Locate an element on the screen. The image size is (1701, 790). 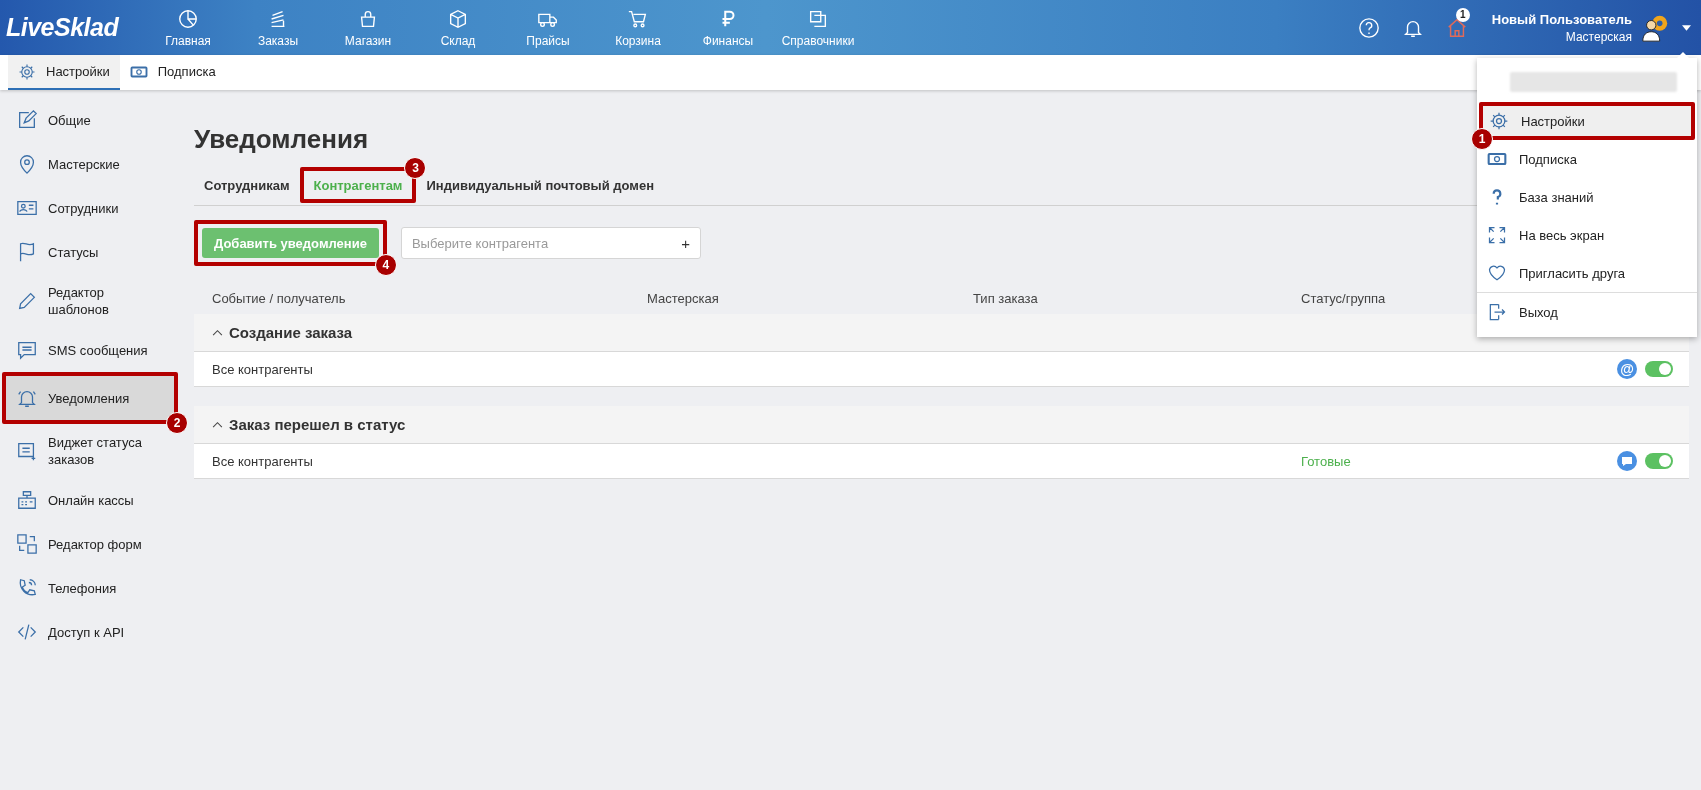
callout-badge: 2 is located at coordinates (177, 423).